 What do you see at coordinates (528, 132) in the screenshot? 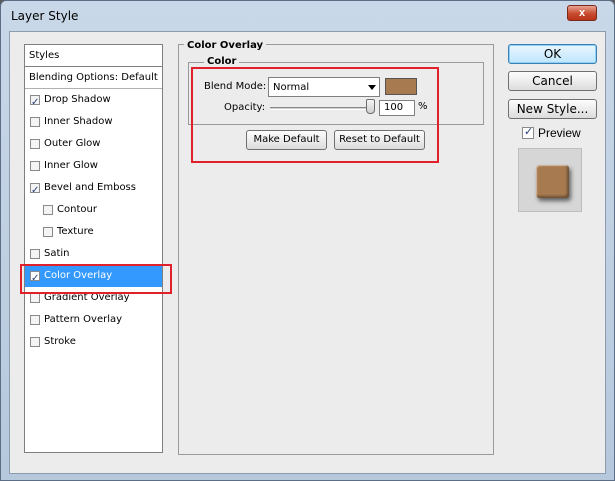
I see `preview-checkbox` at bounding box center [528, 132].